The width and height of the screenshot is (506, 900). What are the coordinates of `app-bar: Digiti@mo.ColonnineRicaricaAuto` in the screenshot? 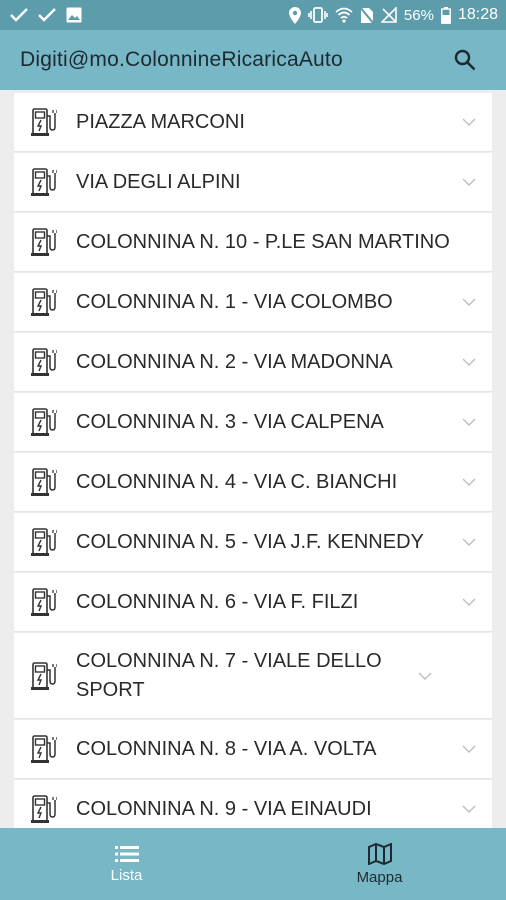 It's located at (253, 60).